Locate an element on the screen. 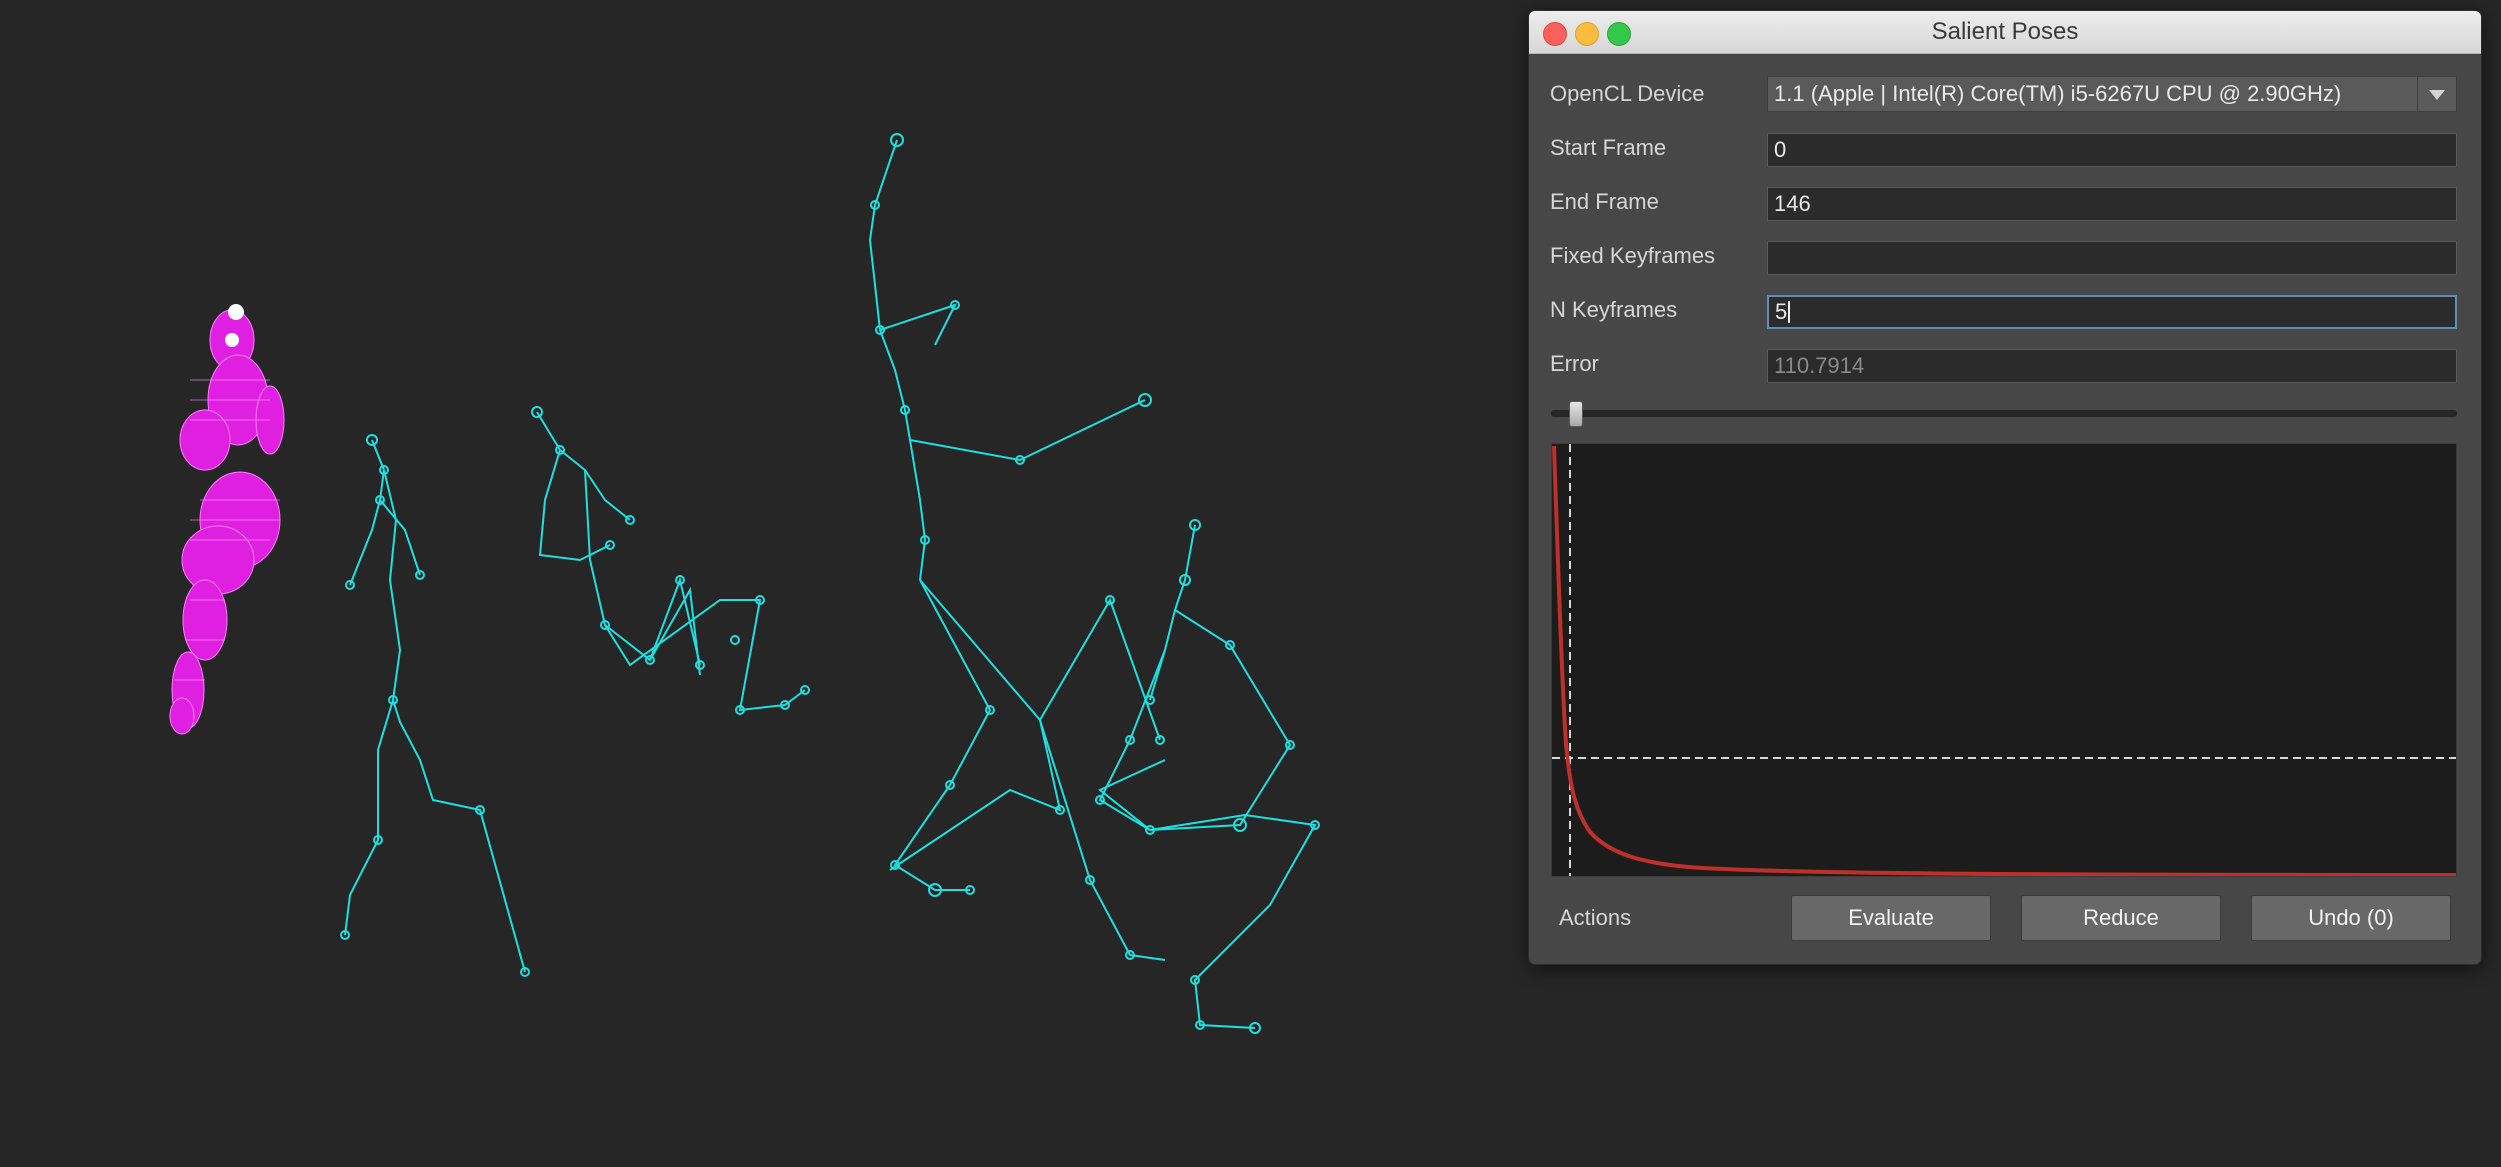  window-titlebar: Salient Poses is located at coordinates (2005, 32).